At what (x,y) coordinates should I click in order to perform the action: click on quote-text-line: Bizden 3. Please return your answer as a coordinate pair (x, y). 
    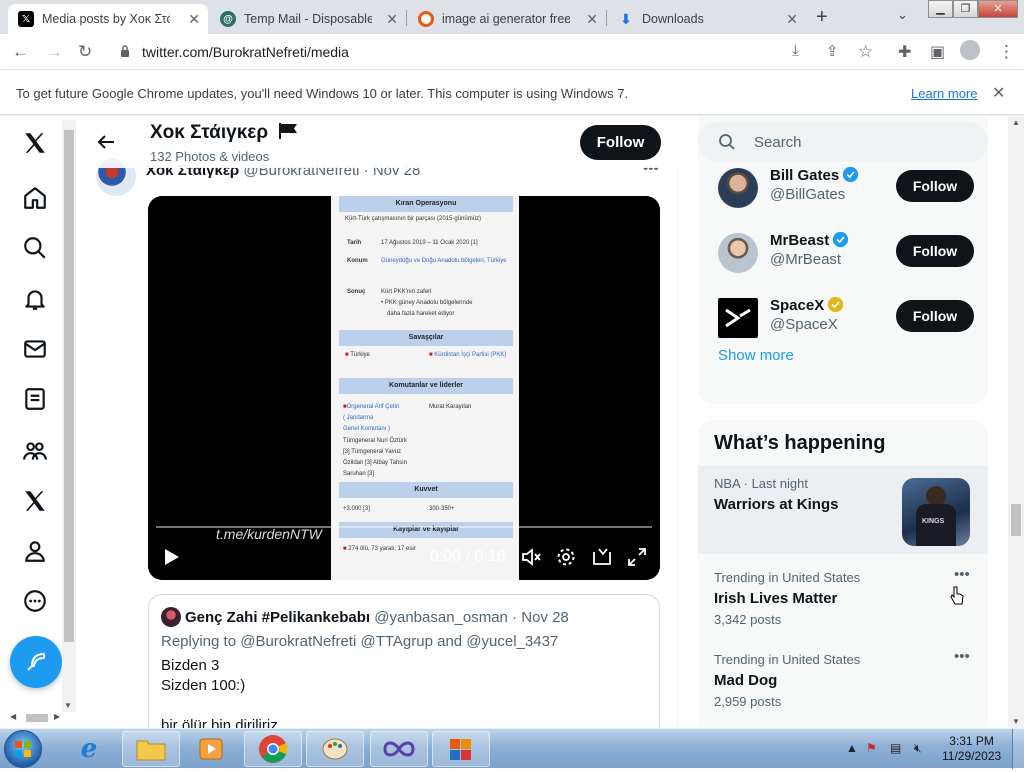
    Looking at the image, I should click on (190, 665).